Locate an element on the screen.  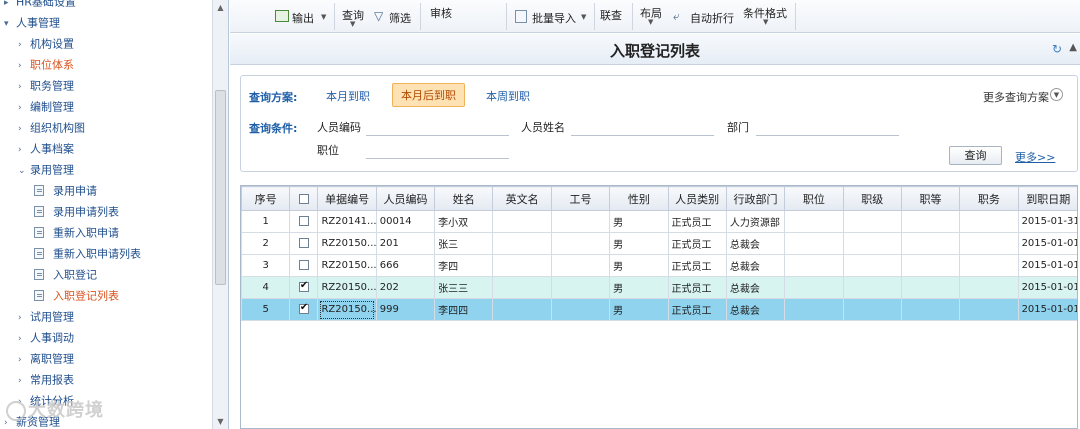
column-header: 行政部门 is located at coordinates (755, 198).